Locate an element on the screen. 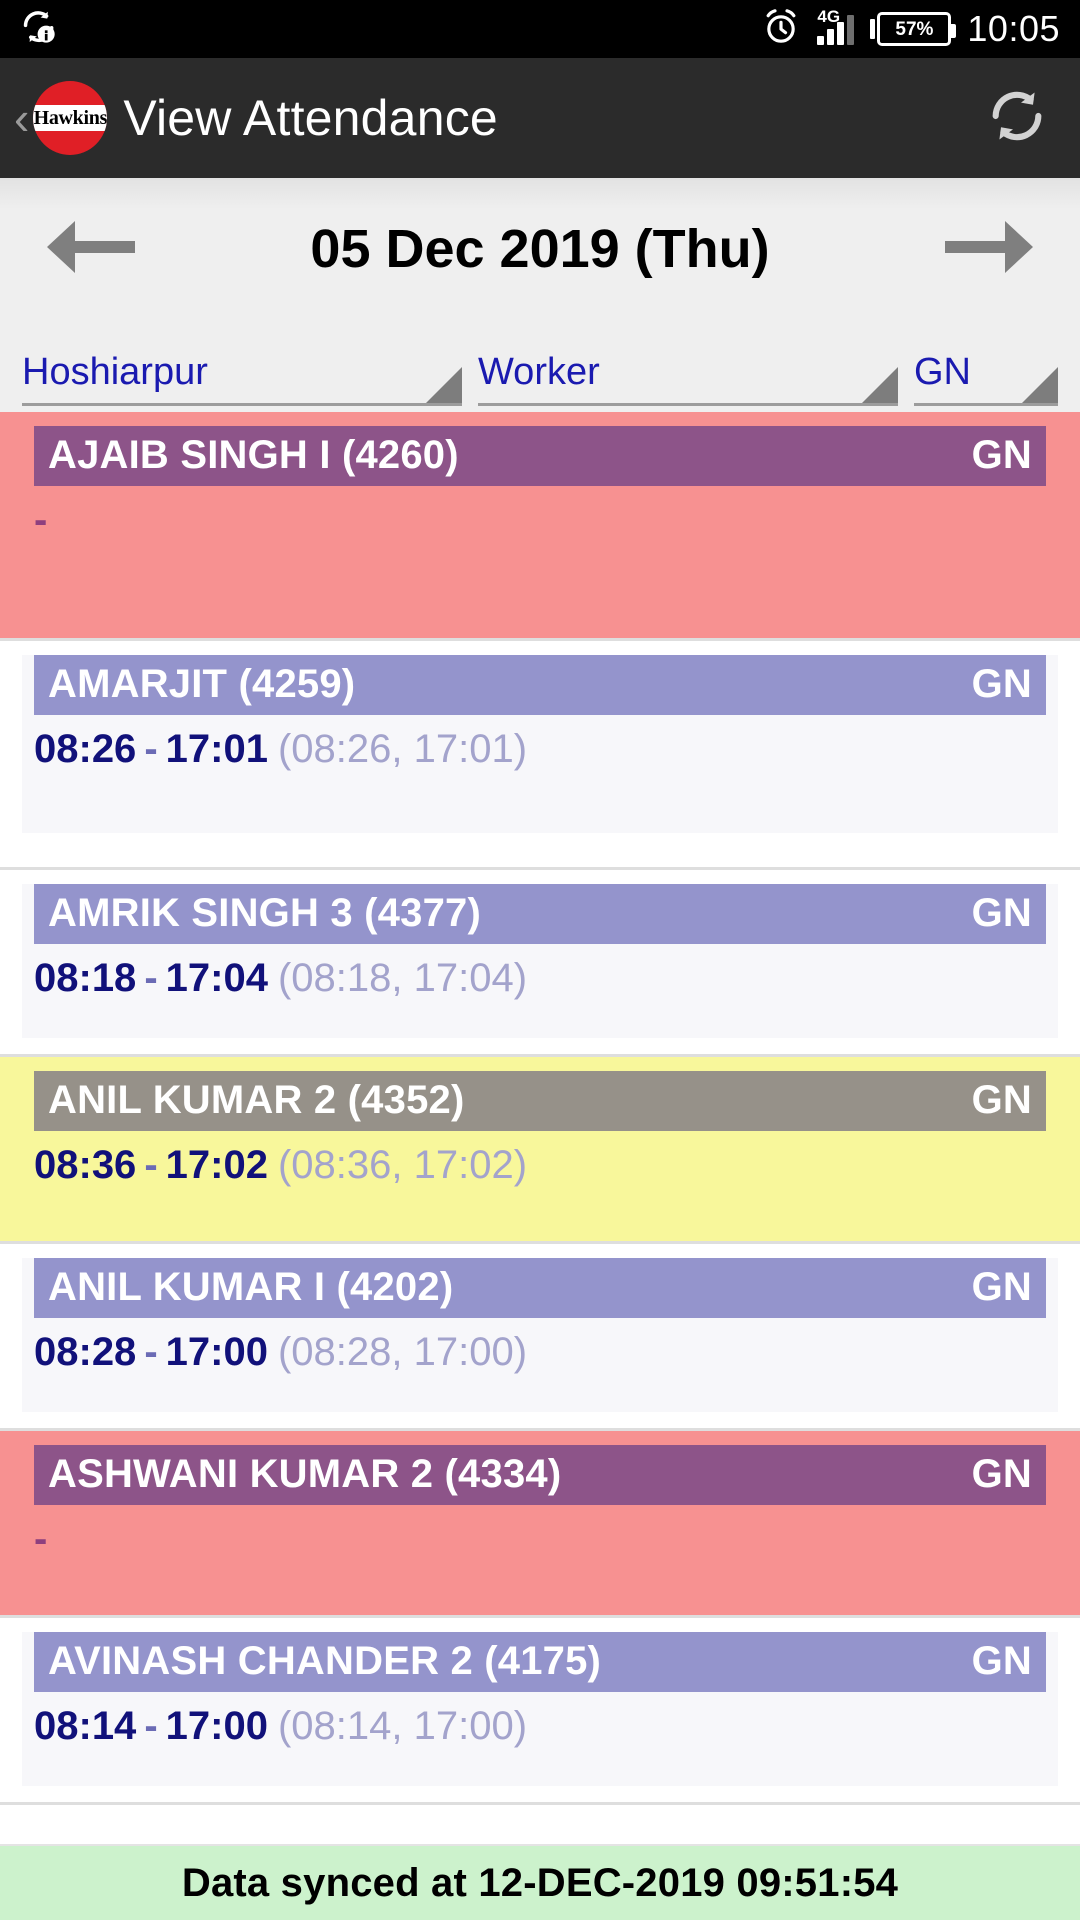 The height and width of the screenshot is (1920, 1080). filter-row: Hoshiarpur Worker GN is located at coordinates (540, 366).